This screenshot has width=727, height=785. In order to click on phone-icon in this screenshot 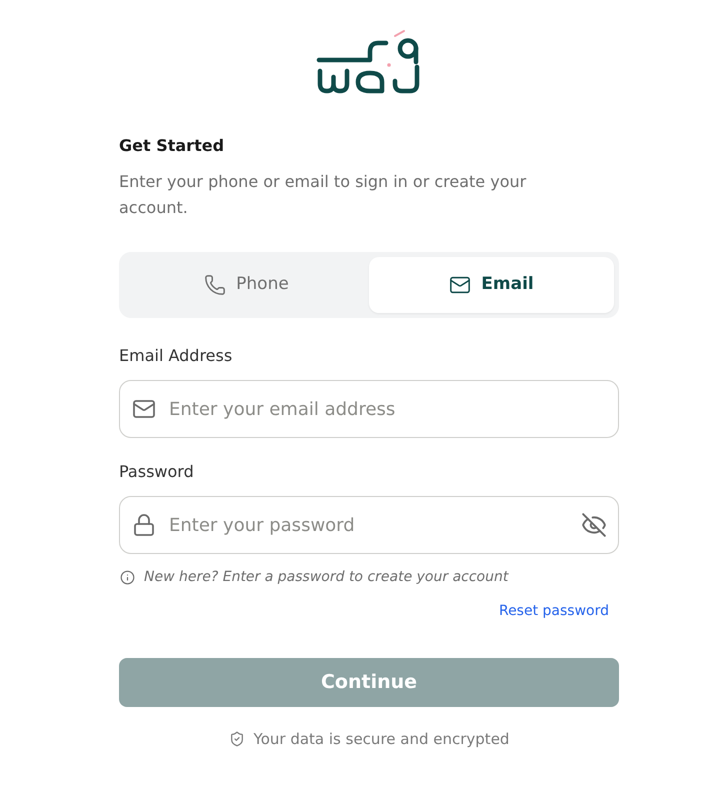, I will do `click(215, 285)`.